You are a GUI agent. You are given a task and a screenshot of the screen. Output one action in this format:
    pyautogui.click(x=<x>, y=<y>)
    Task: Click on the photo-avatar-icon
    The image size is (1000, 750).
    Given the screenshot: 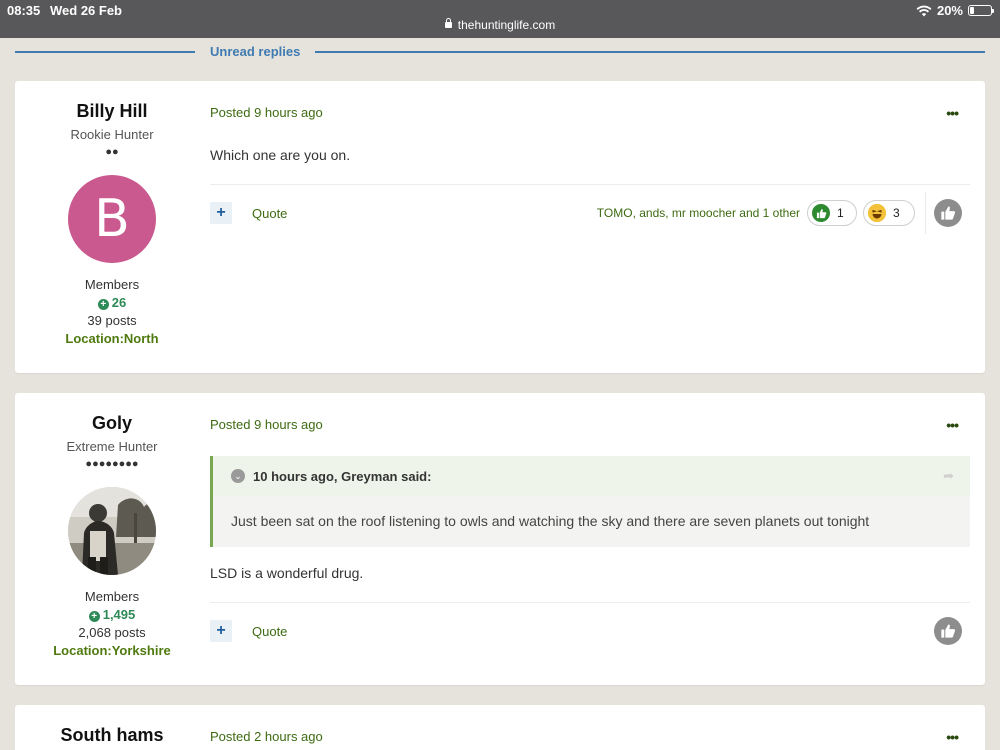 What is the action you would take?
    pyautogui.click(x=112, y=531)
    